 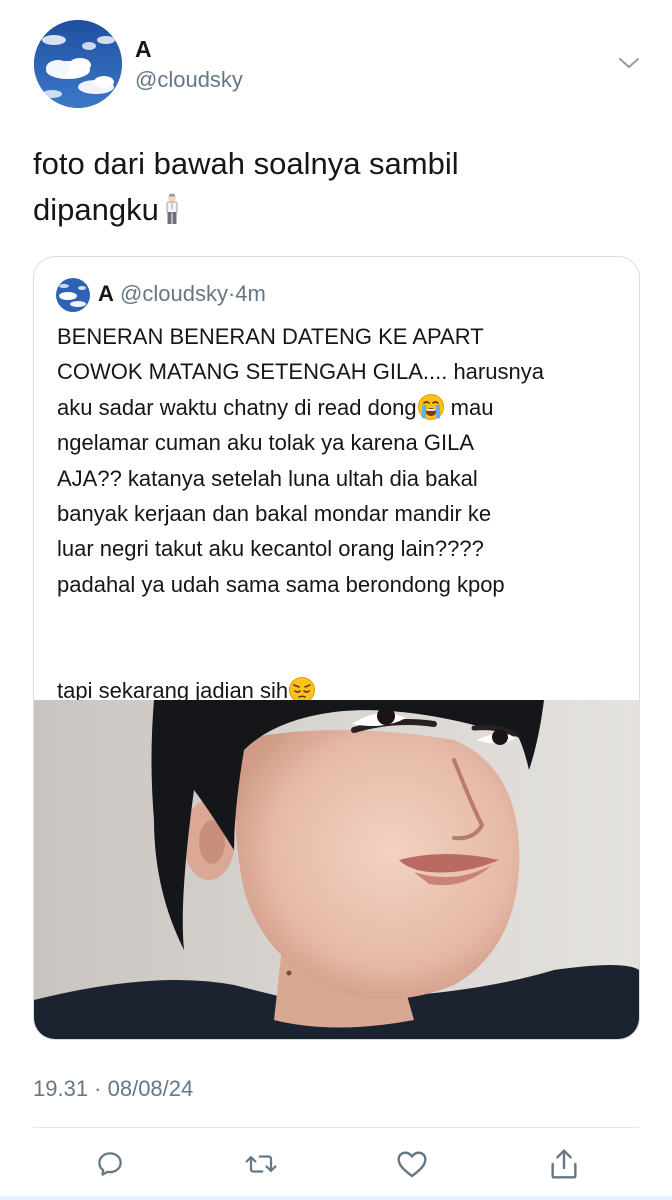 What do you see at coordinates (143, 49) in the screenshot?
I see `author-display-name: A` at bounding box center [143, 49].